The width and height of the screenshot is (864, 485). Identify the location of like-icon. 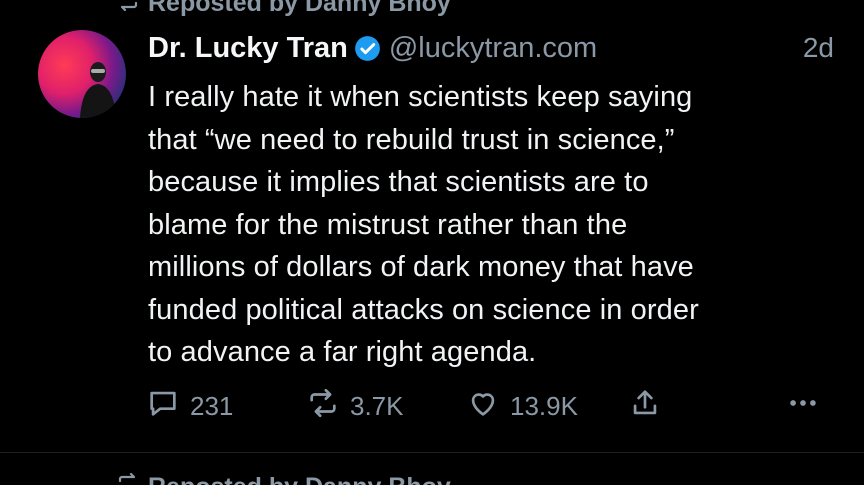
(483, 406).